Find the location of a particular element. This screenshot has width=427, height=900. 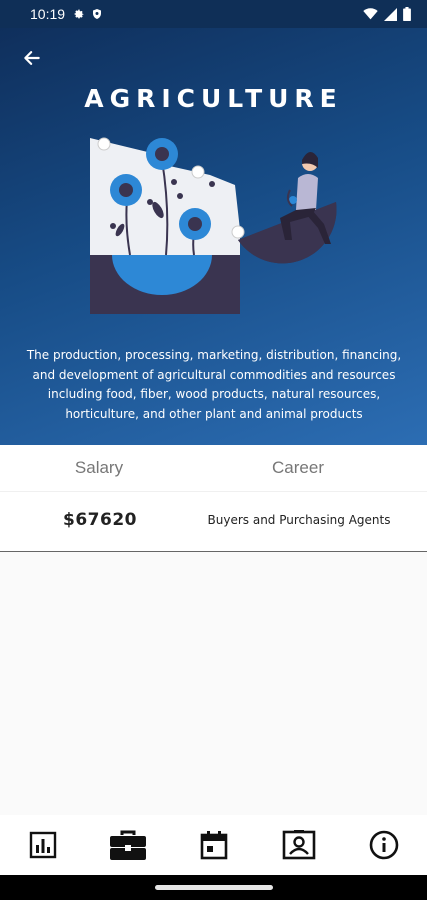

bottom-navigation is located at coordinates (213, 845).